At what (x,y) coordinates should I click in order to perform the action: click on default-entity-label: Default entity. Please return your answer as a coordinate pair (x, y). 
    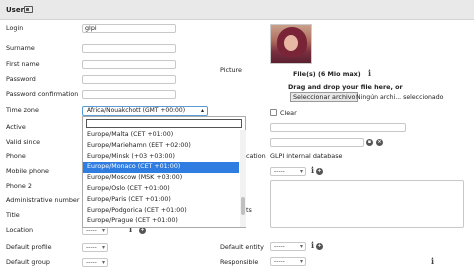
    Looking at the image, I should click on (242, 247).